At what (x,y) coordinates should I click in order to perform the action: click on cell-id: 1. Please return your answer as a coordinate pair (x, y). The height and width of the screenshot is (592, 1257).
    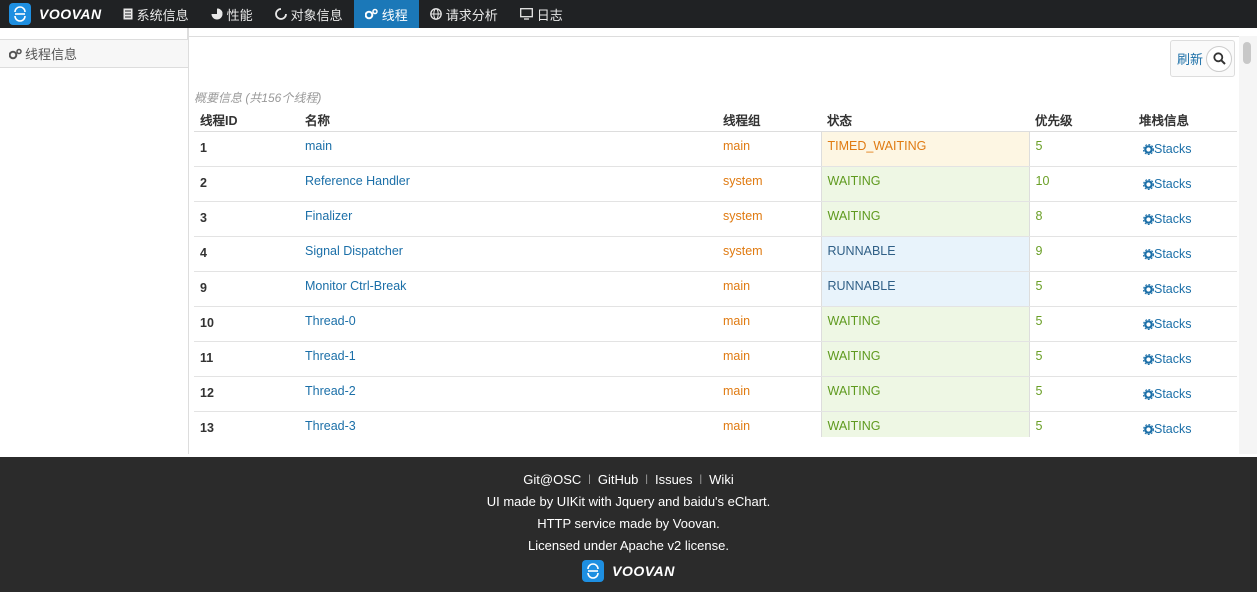
    Looking at the image, I should click on (246, 149).